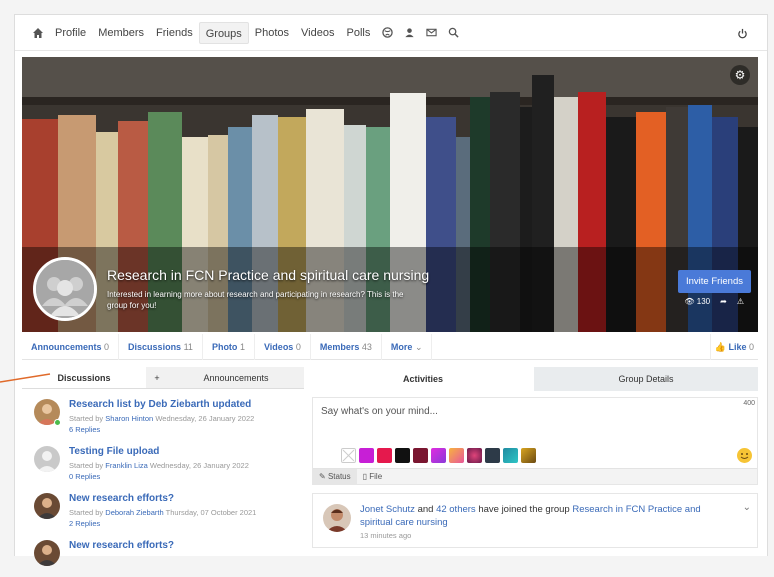 The width and height of the screenshot is (774, 577). What do you see at coordinates (114, 451) in the screenshot?
I see `discussion-title: Testing File upload` at bounding box center [114, 451].